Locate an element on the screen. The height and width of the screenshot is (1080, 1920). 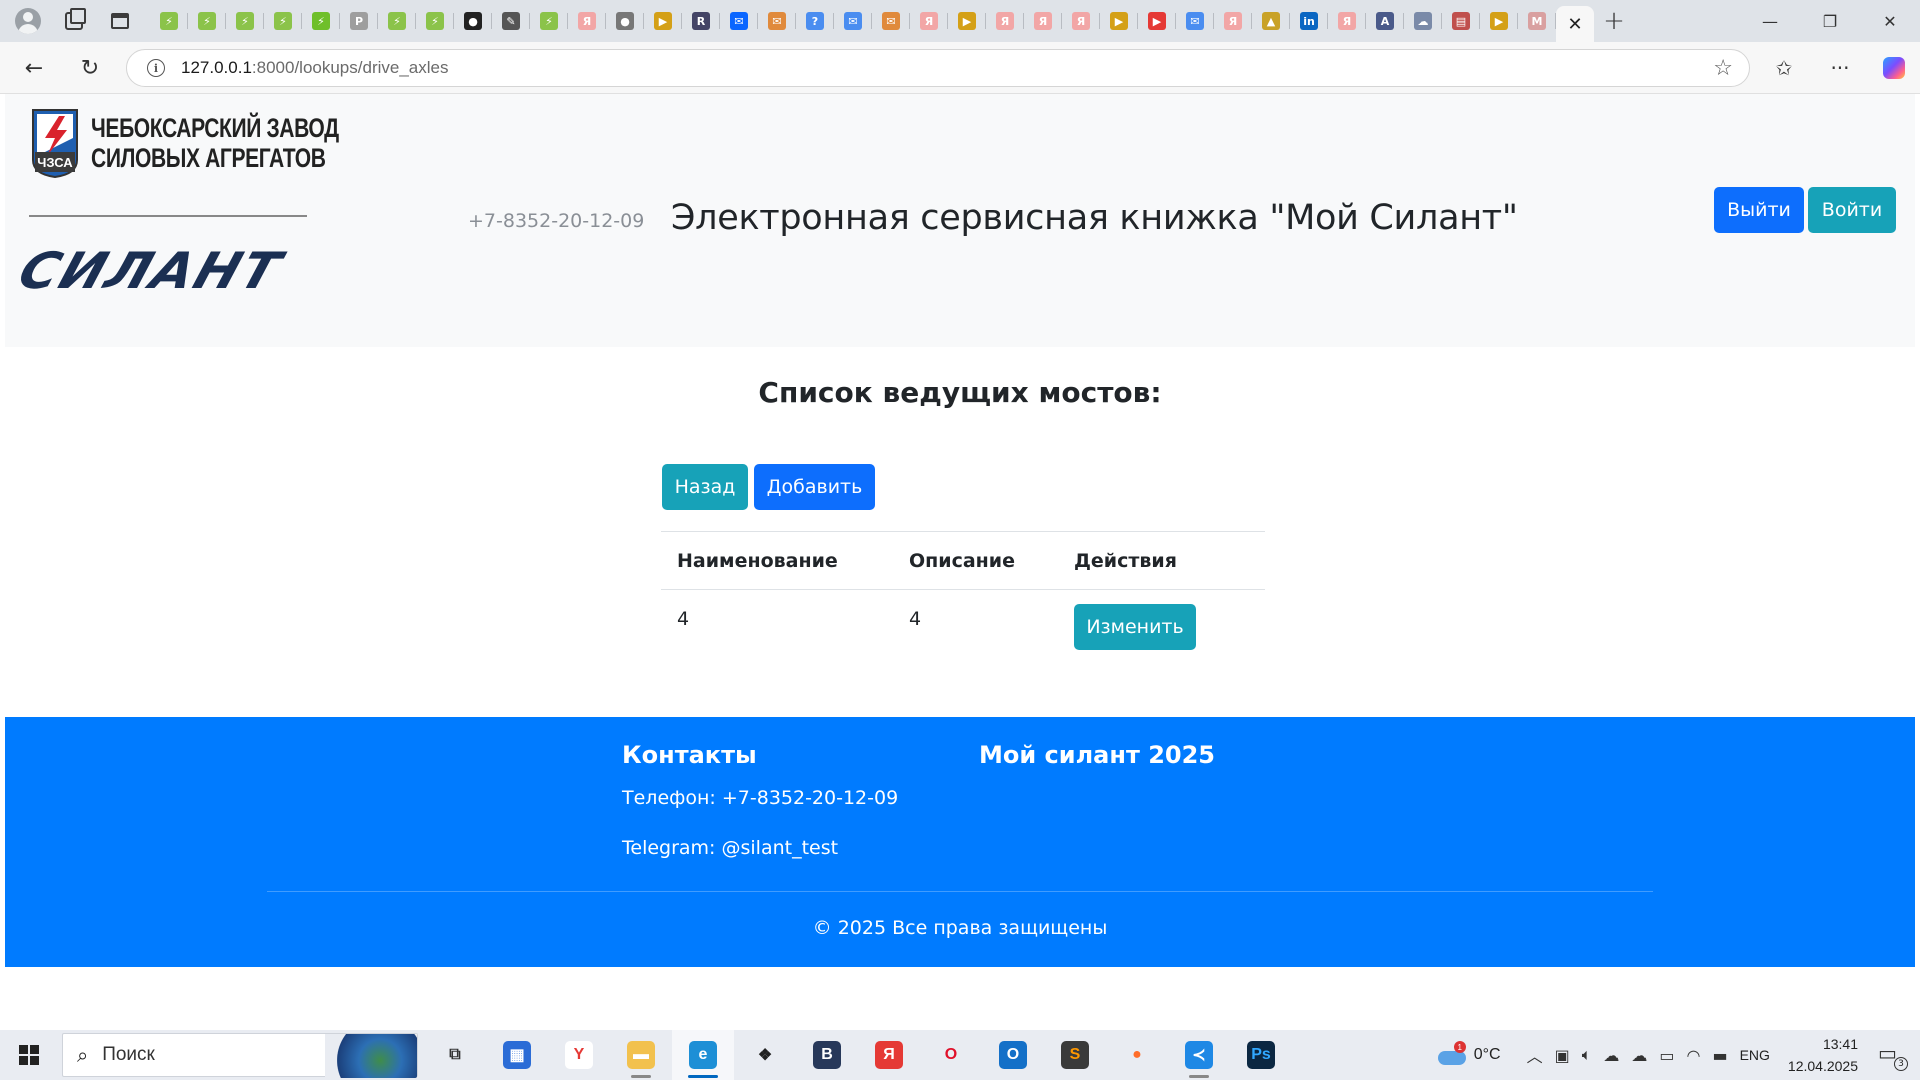
browser-tab: M is located at coordinates (1537, 21).